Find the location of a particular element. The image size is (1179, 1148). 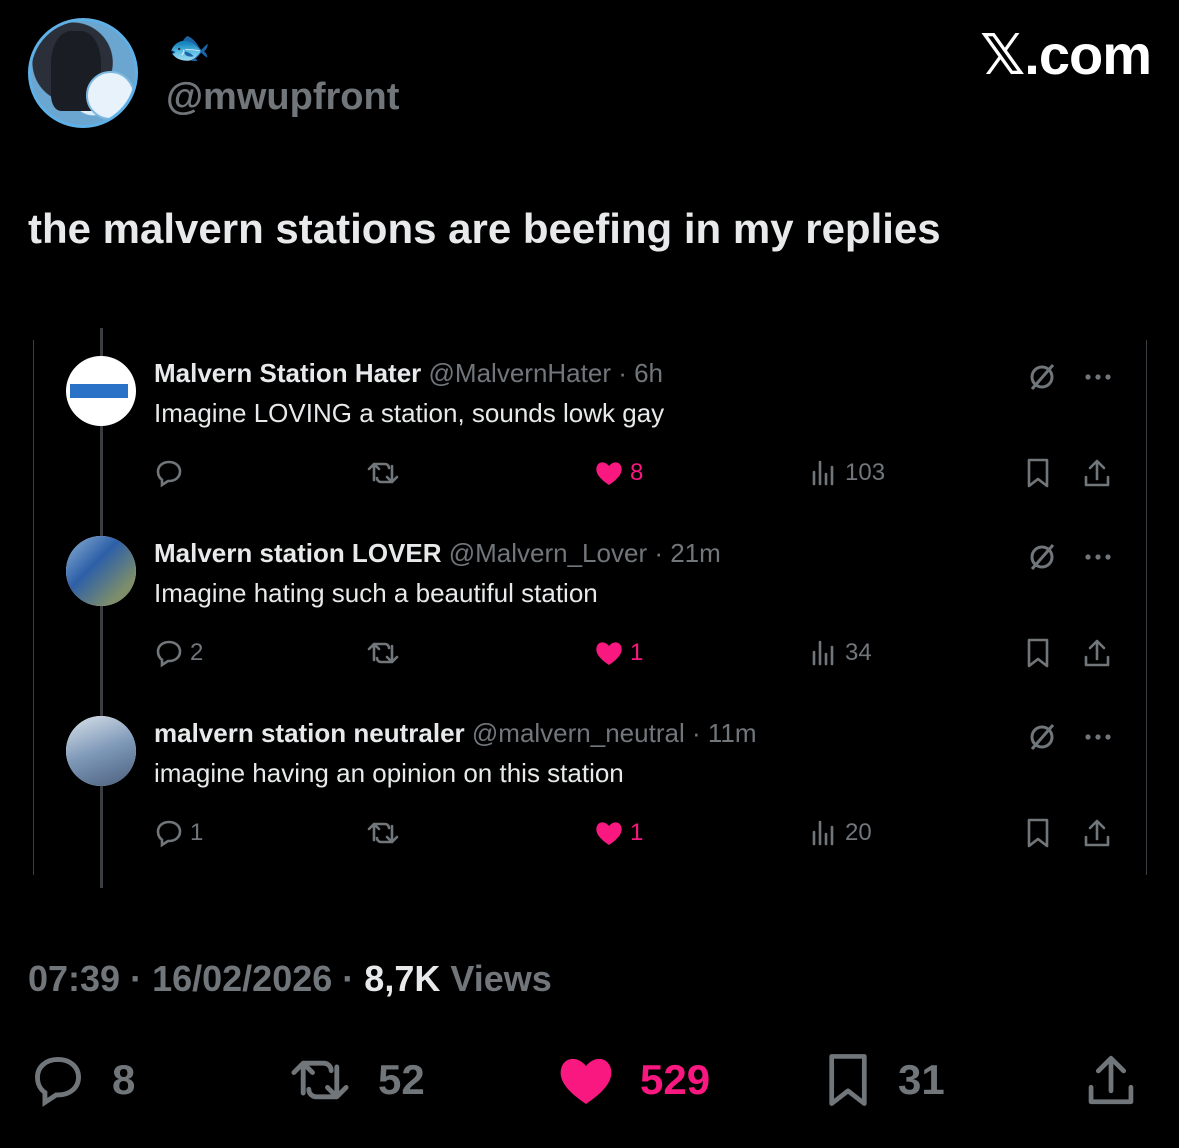

like-count: 8 is located at coordinates (637, 472).